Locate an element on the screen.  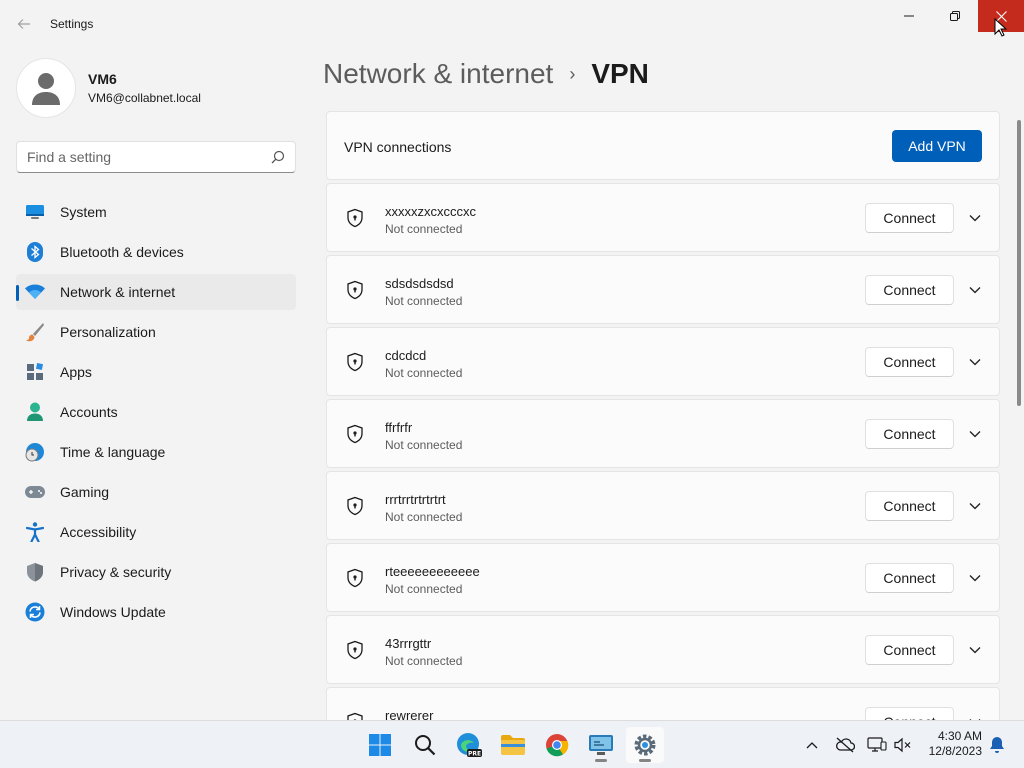
folder-icon is located at coordinates (513, 745).